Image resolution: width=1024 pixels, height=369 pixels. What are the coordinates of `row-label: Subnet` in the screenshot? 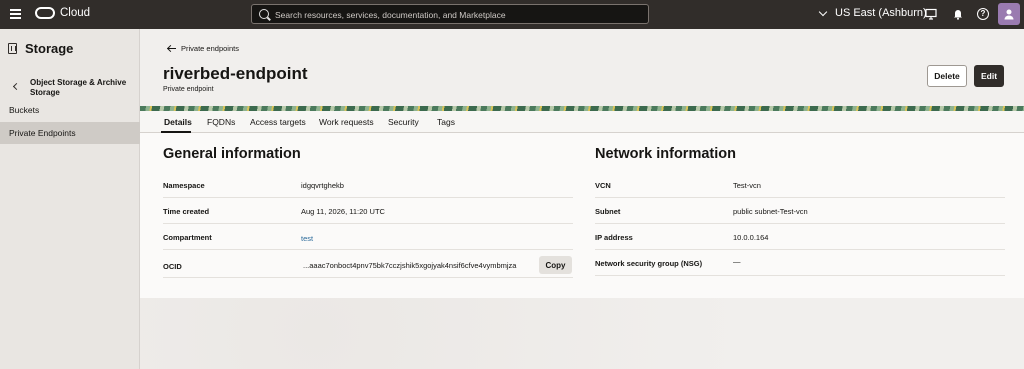 It's located at (608, 211).